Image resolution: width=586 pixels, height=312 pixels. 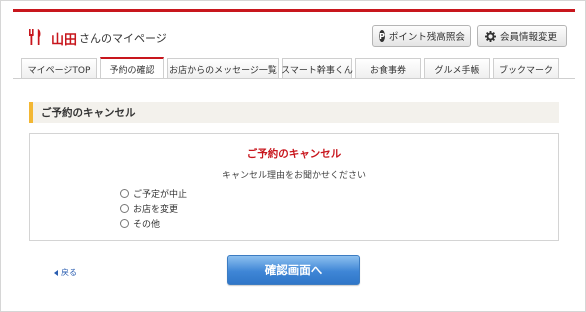 What do you see at coordinates (293, 176) in the screenshot?
I see `panel-subtitle: キャンセル理由をお聞かせください` at bounding box center [293, 176].